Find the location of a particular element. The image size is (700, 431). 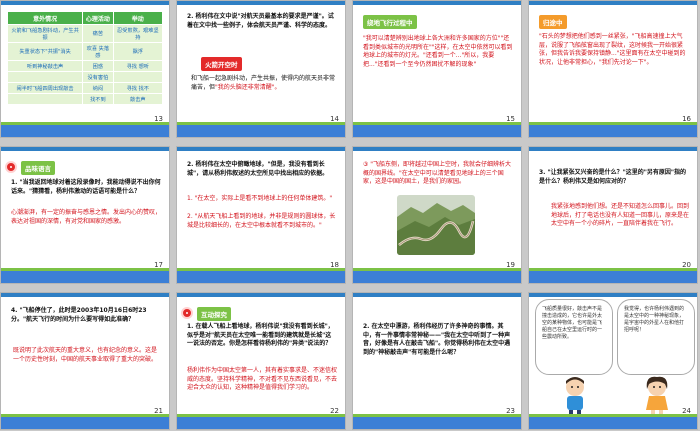

table-cell: 敲击声 is located at coordinates (138, 99).